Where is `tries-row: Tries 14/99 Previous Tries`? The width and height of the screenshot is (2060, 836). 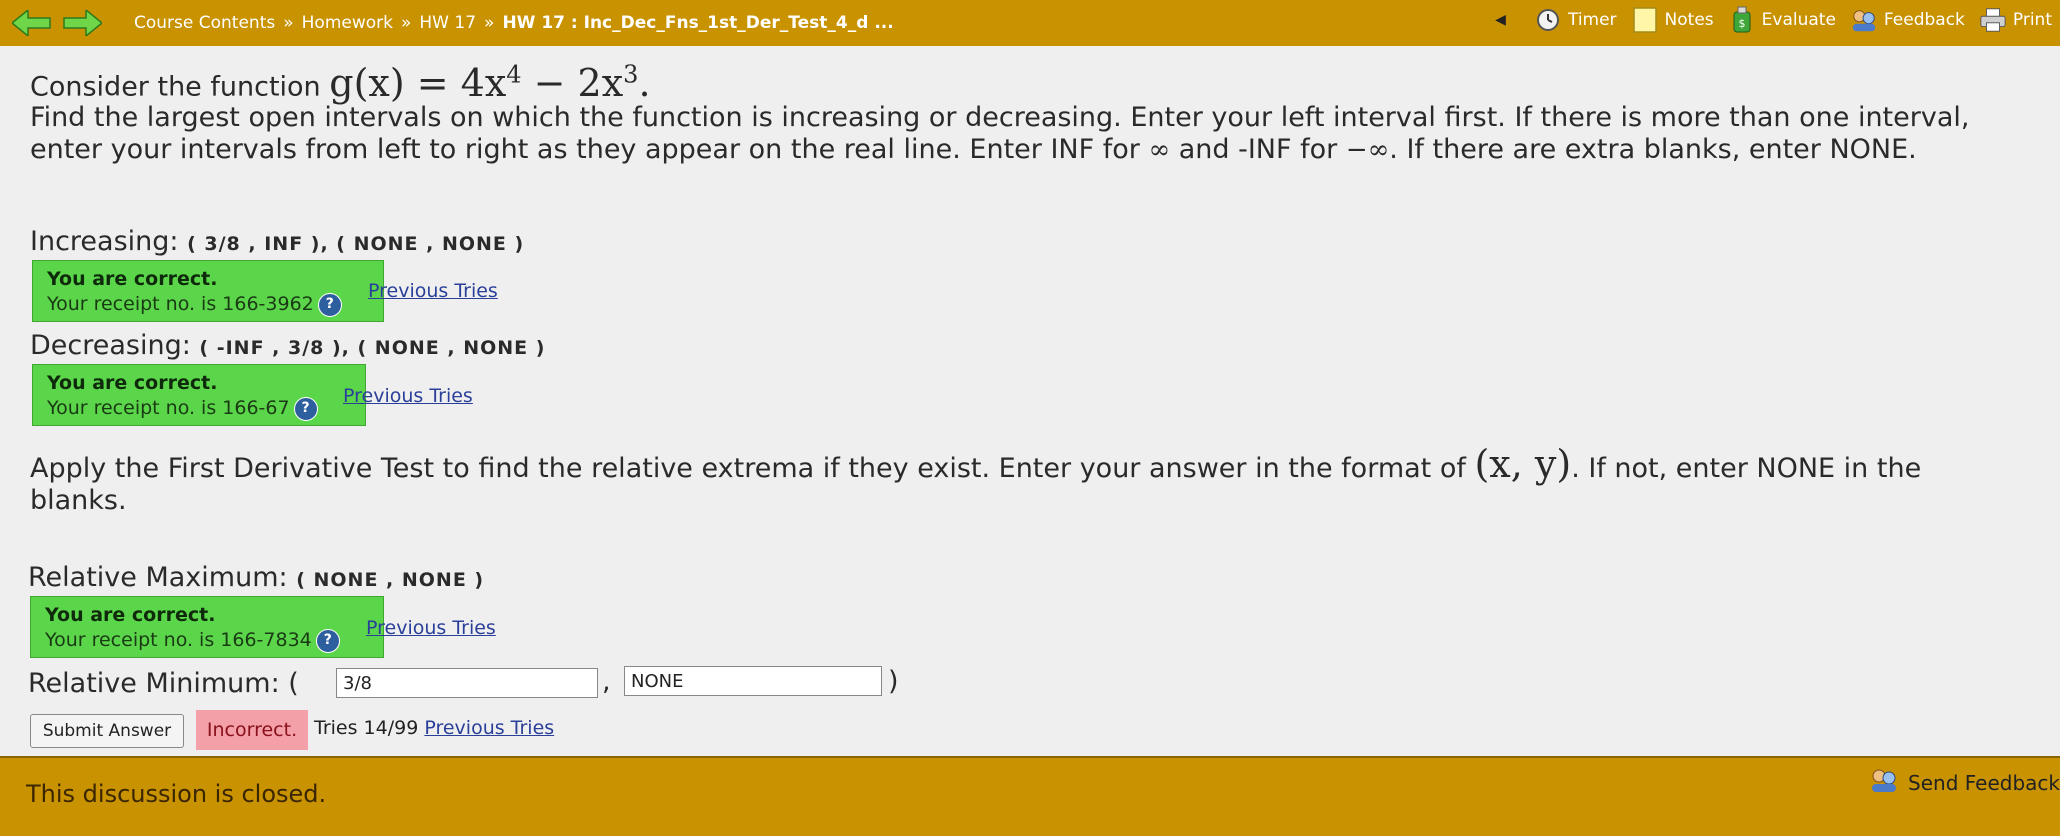 tries-row: Tries 14/99 Previous Tries is located at coordinates (434, 728).